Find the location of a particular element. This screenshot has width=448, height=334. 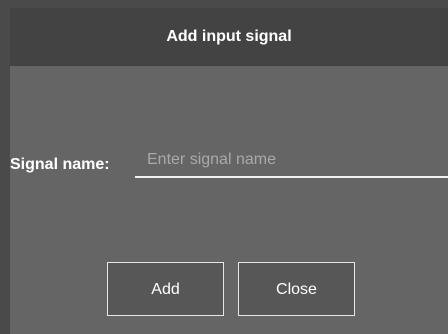

close-button: Close is located at coordinates (296, 289).